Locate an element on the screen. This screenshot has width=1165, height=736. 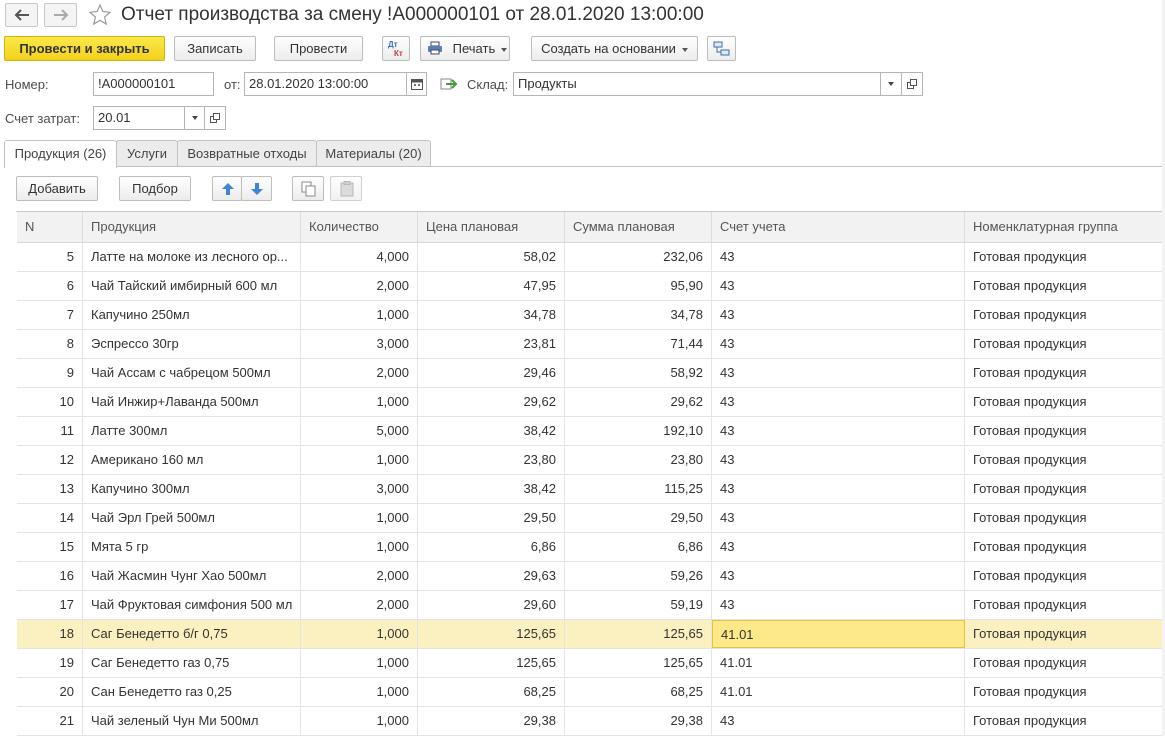
column-header-nomenclature-group: Номенклатурная группа is located at coordinates (1065, 227).